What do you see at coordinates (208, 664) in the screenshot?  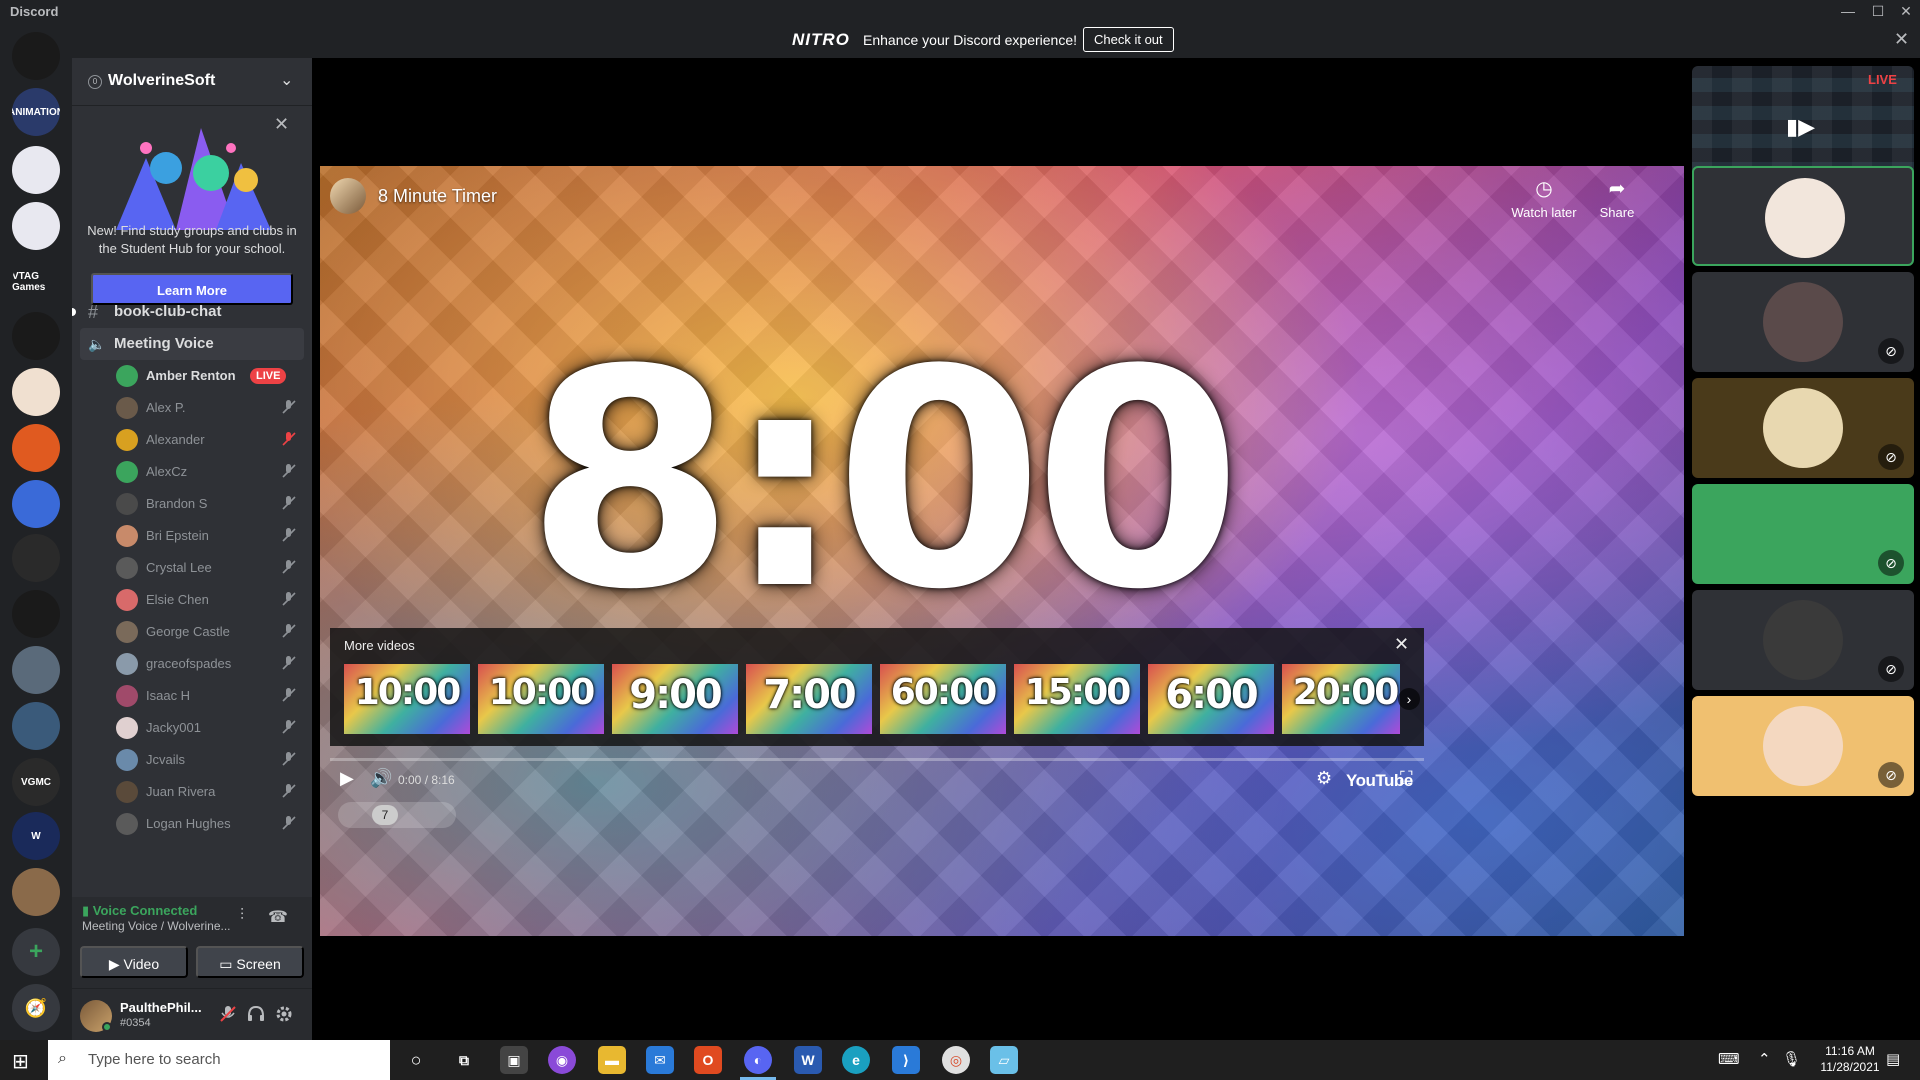 I see `voice-user: graceofspades` at bounding box center [208, 664].